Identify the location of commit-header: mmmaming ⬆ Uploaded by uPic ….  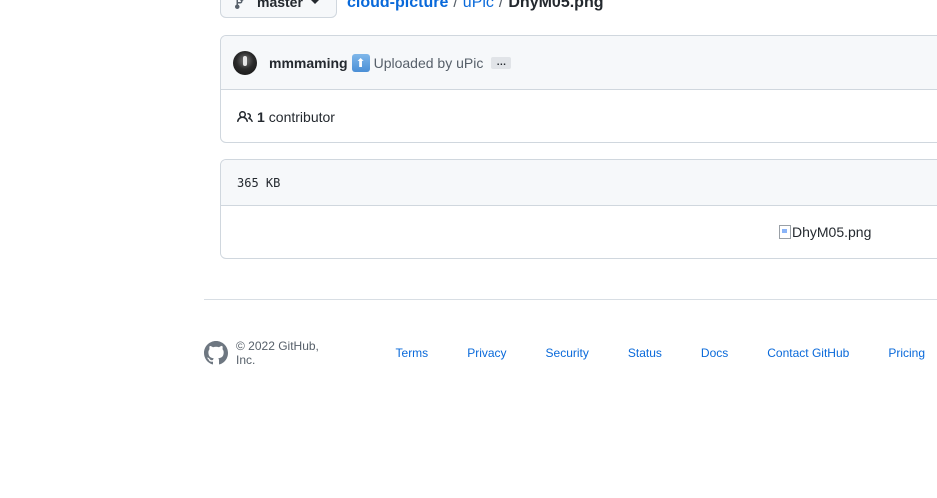
(579, 63).